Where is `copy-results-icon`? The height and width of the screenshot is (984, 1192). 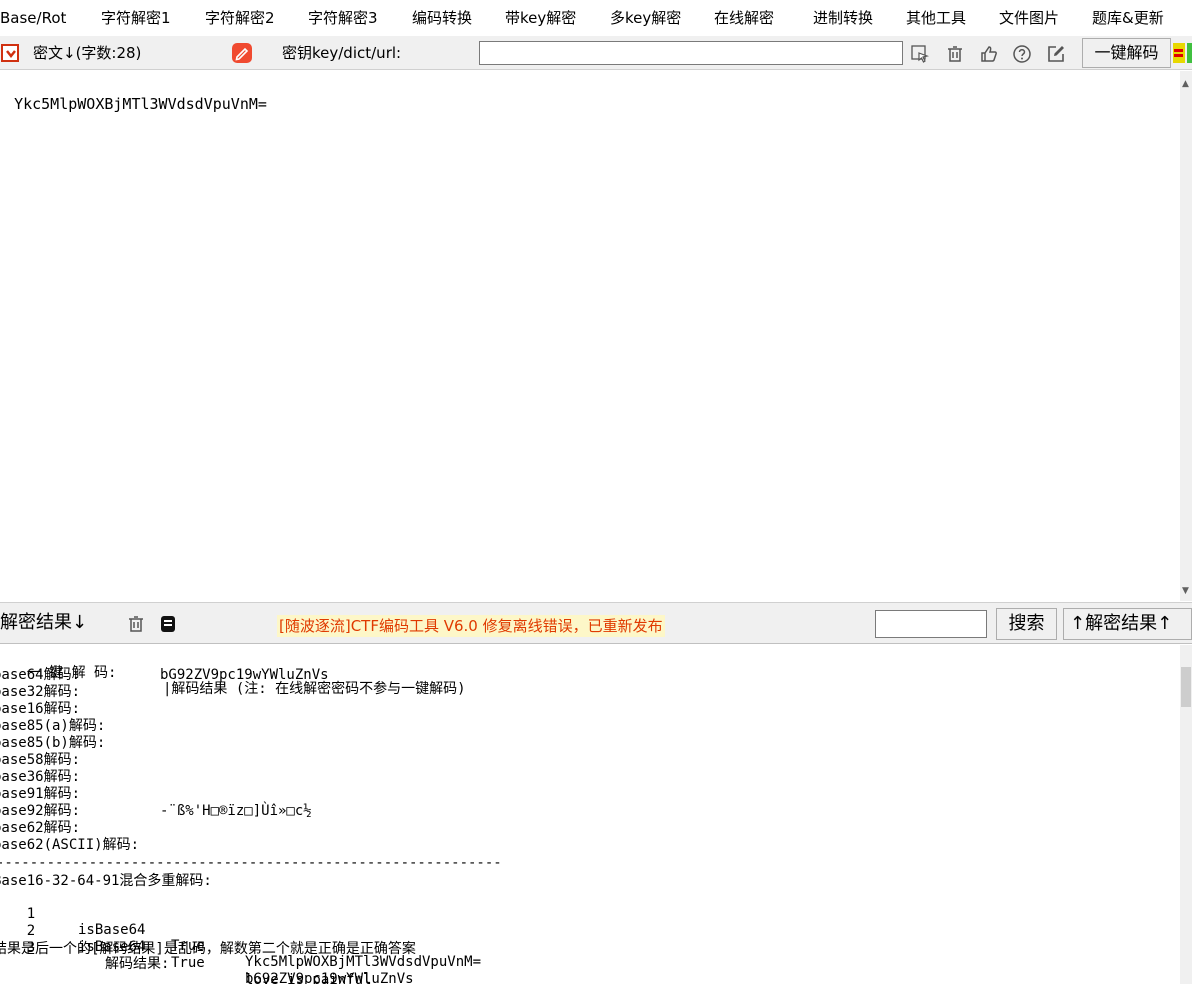
copy-results-icon is located at coordinates (168, 624).